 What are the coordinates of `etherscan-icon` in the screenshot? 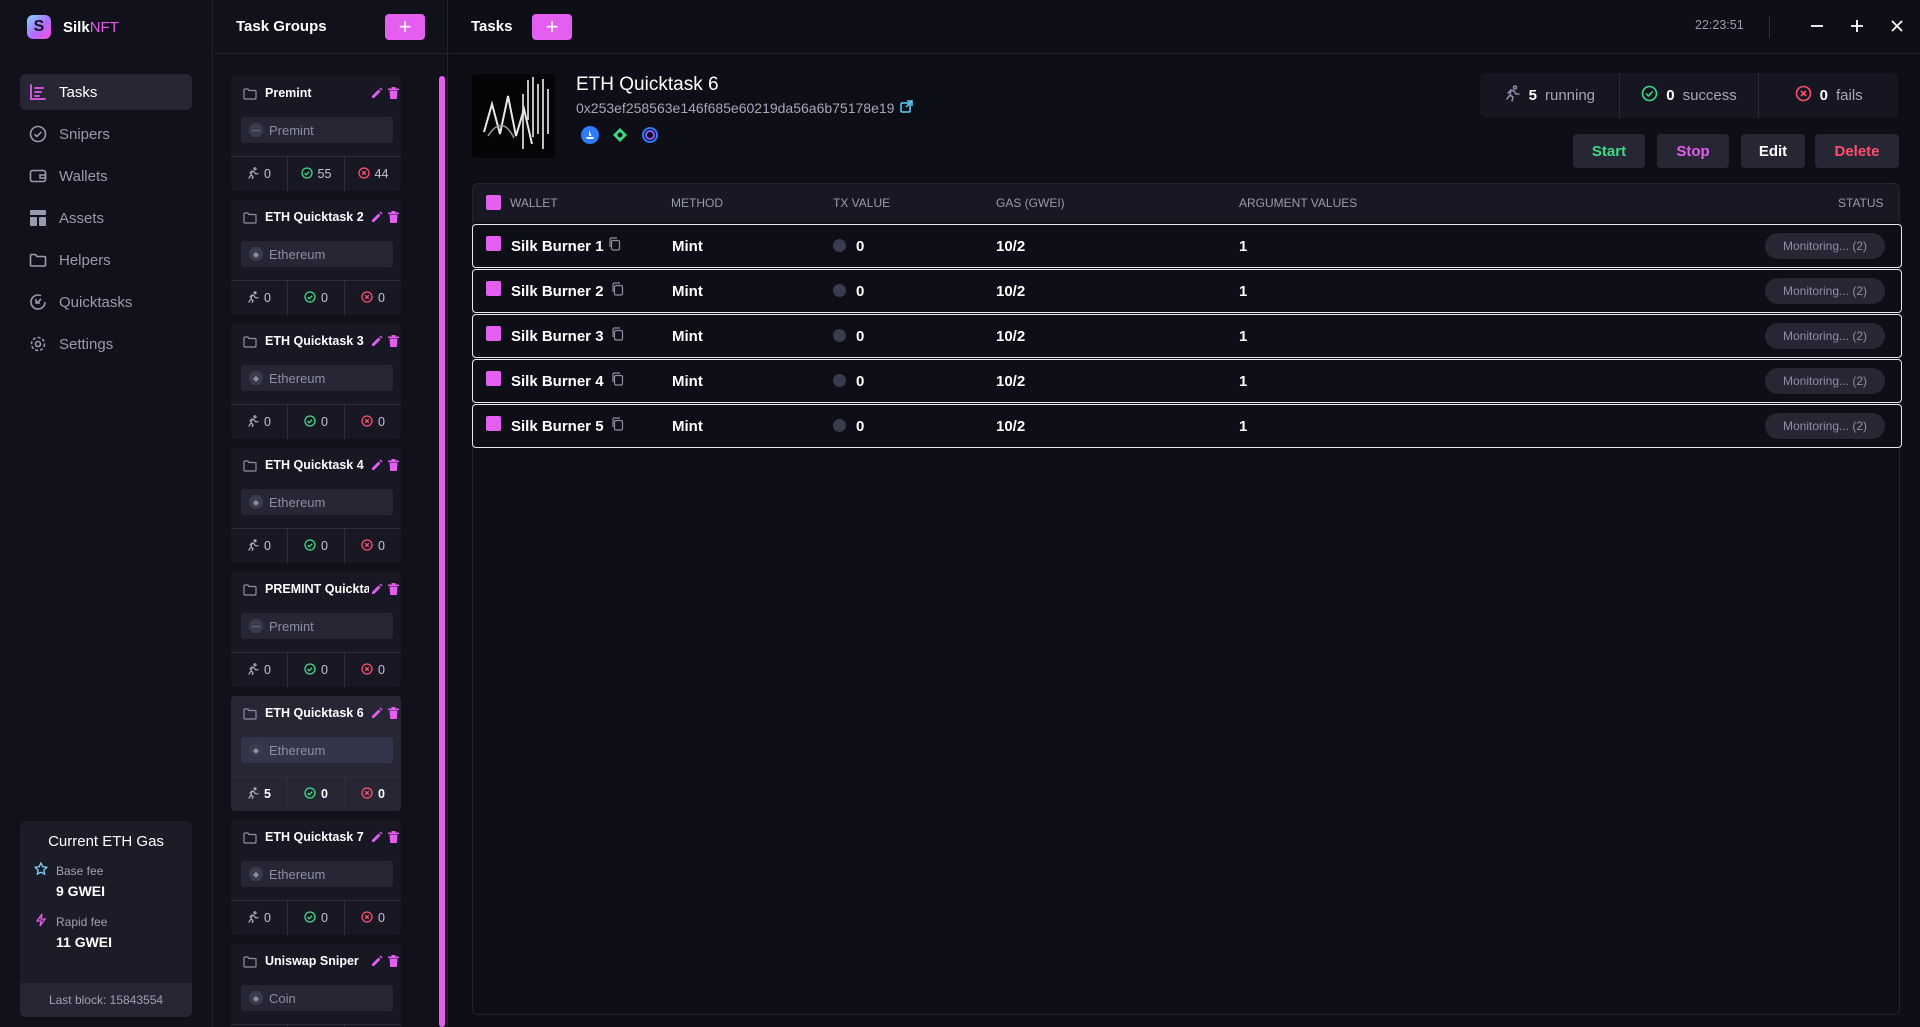 It's located at (650, 135).